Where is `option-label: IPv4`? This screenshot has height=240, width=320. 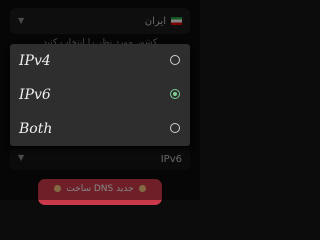
option-label: IPv4 is located at coordinates (35, 61).